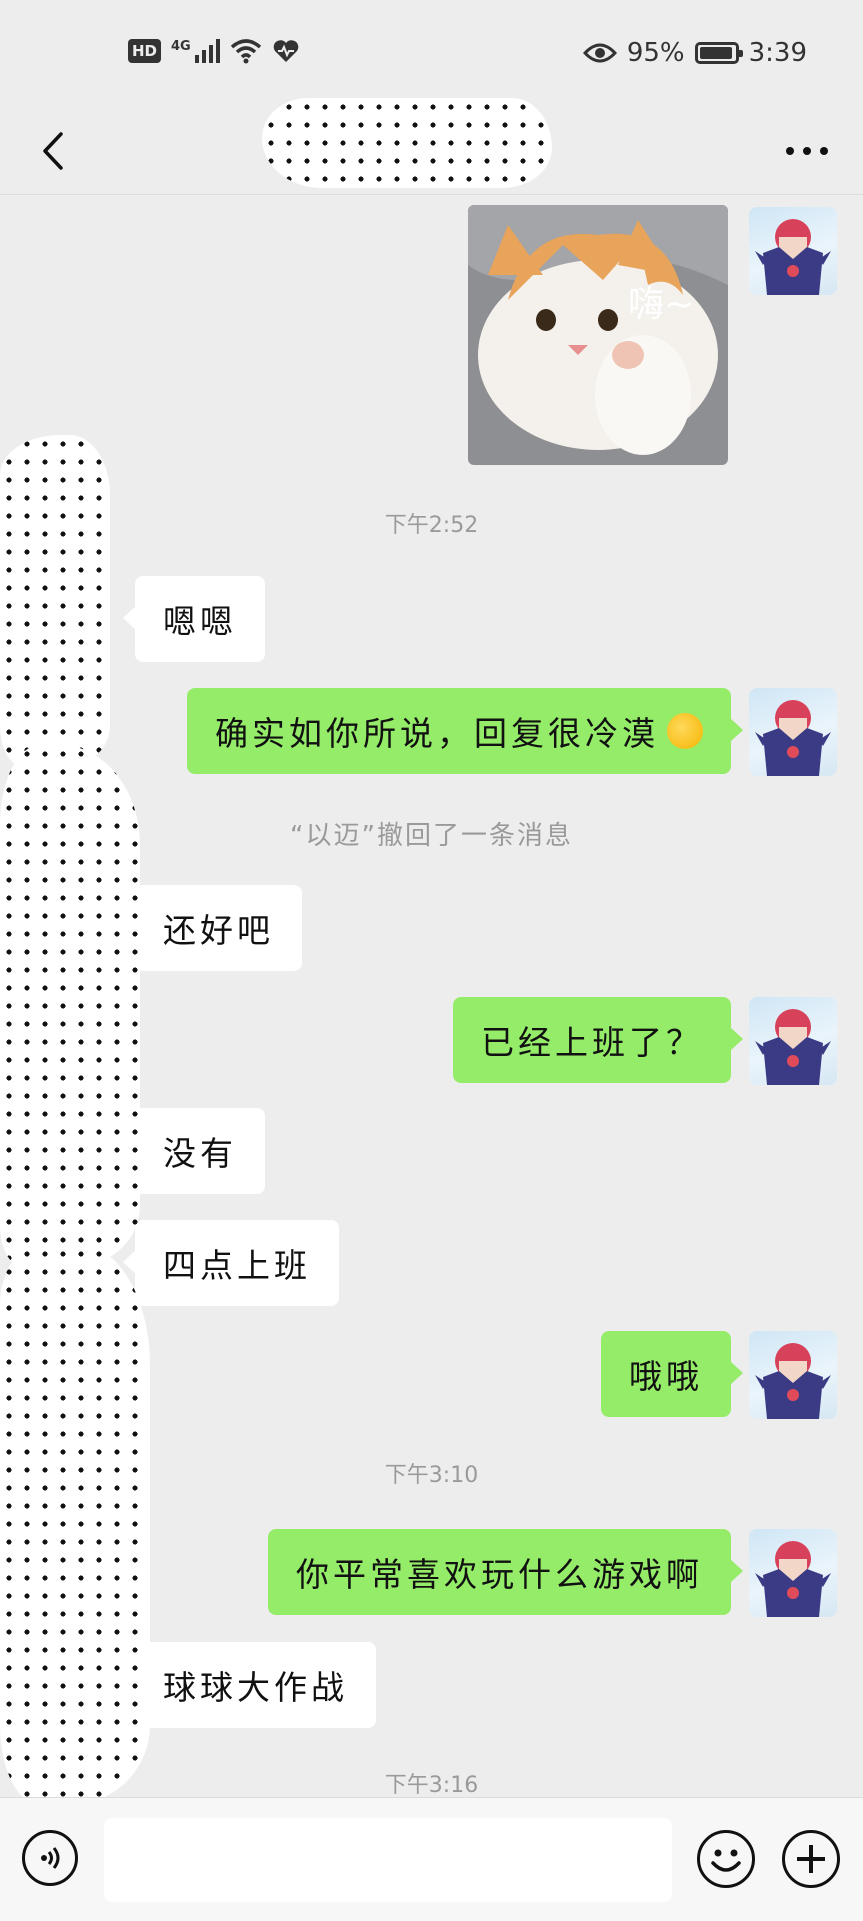 This screenshot has height=1921, width=863. I want to click on recall-notice-text: 撤回了一条消息, so click(474, 836).